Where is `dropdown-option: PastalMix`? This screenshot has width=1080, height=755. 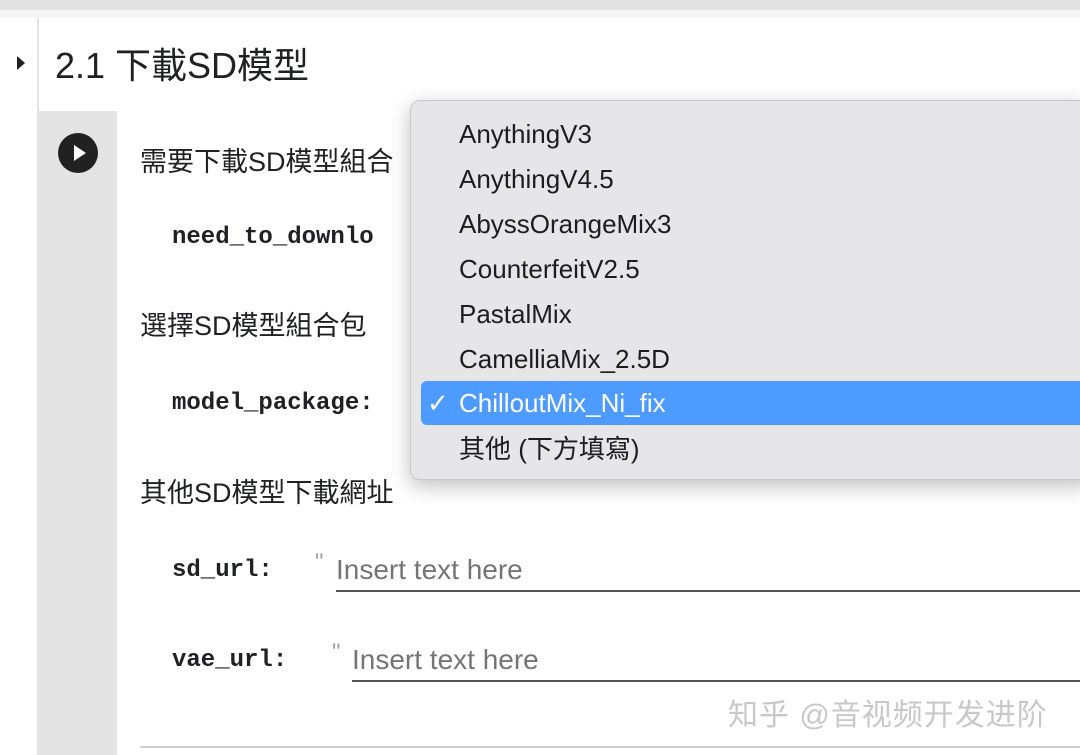 dropdown-option: PastalMix is located at coordinates (750, 314).